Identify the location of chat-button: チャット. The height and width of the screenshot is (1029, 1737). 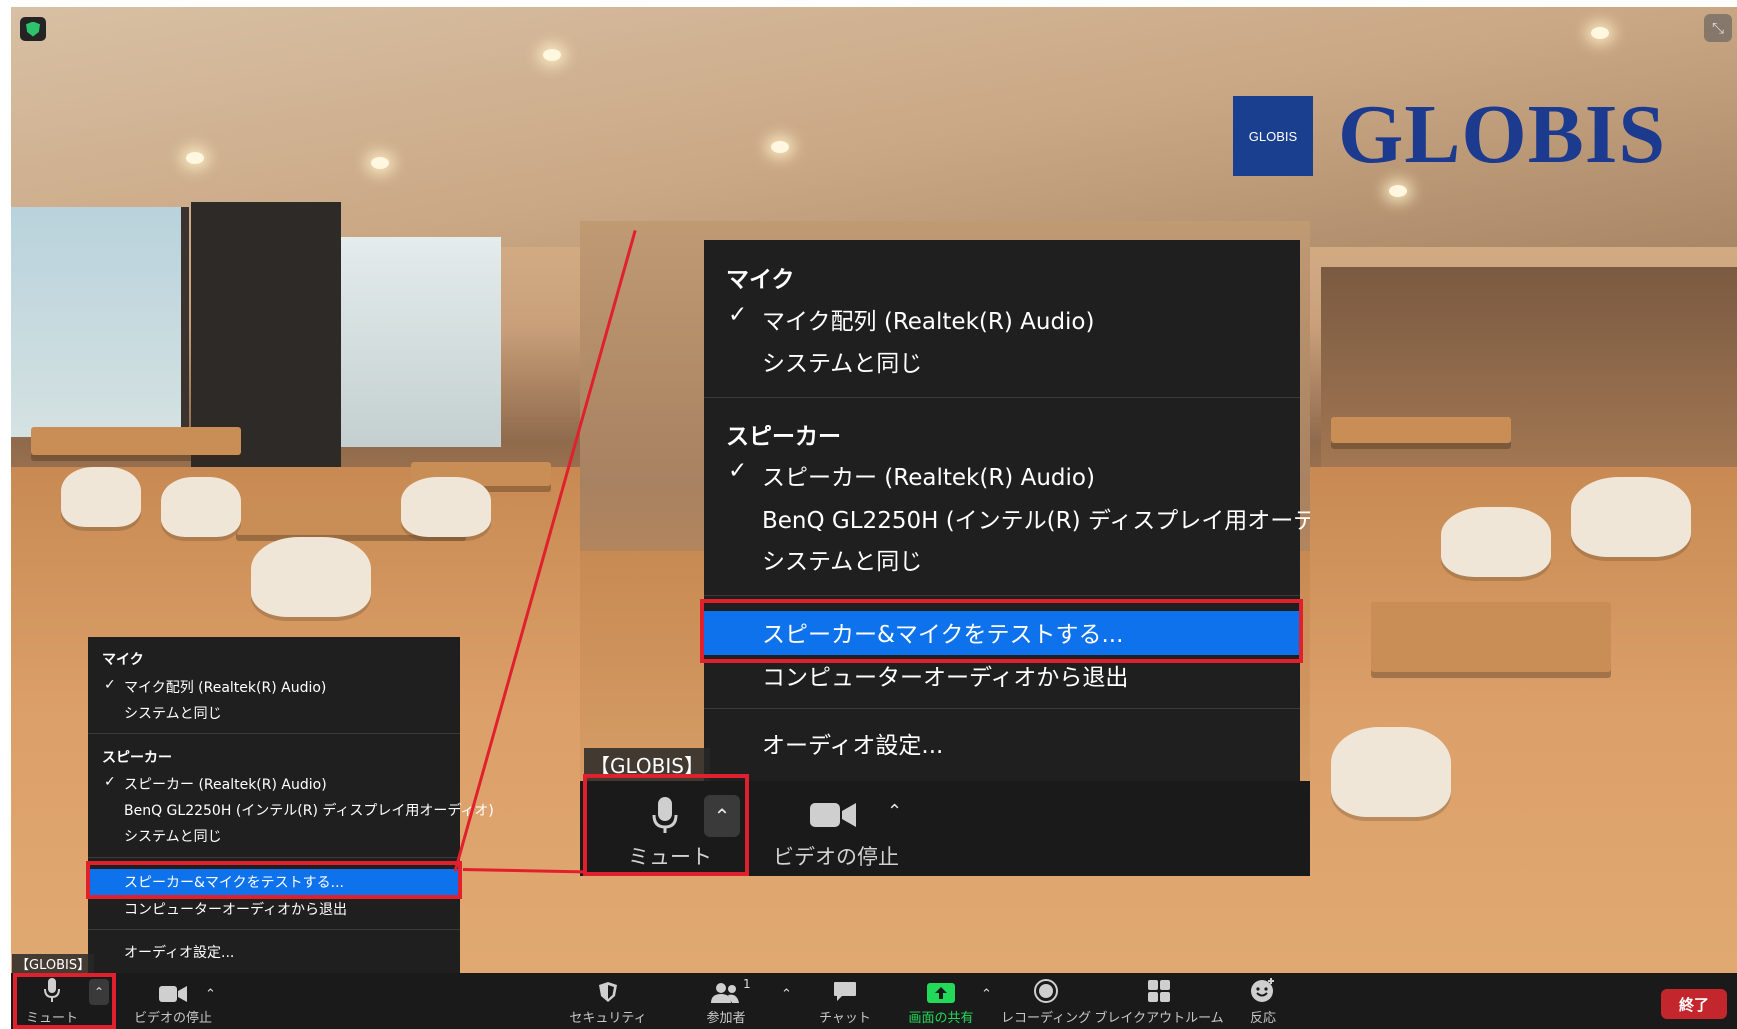
(845, 1001).